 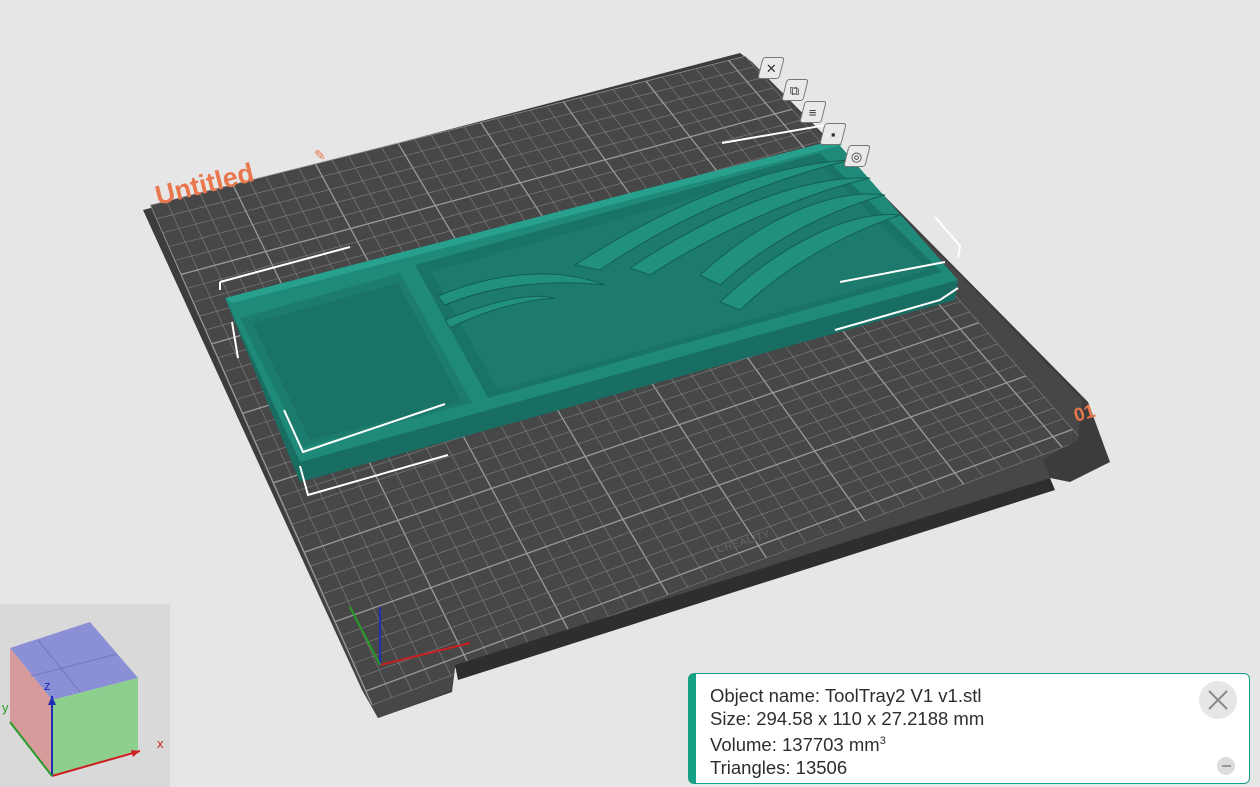 I want to click on view-cube-panel: x z y, so click(x=85, y=695).